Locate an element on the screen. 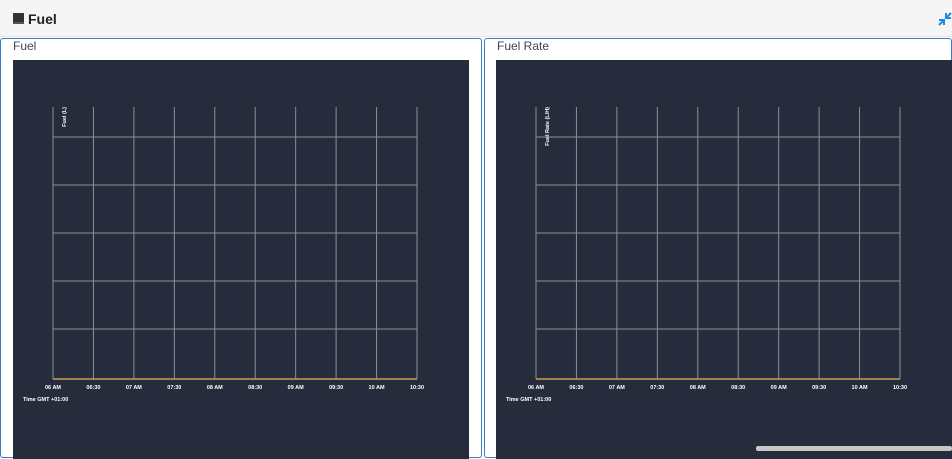 Image resolution: width=952 pixels, height=459 pixels. panel-title-fuel-rate: Fuel Rate is located at coordinates (523, 46).